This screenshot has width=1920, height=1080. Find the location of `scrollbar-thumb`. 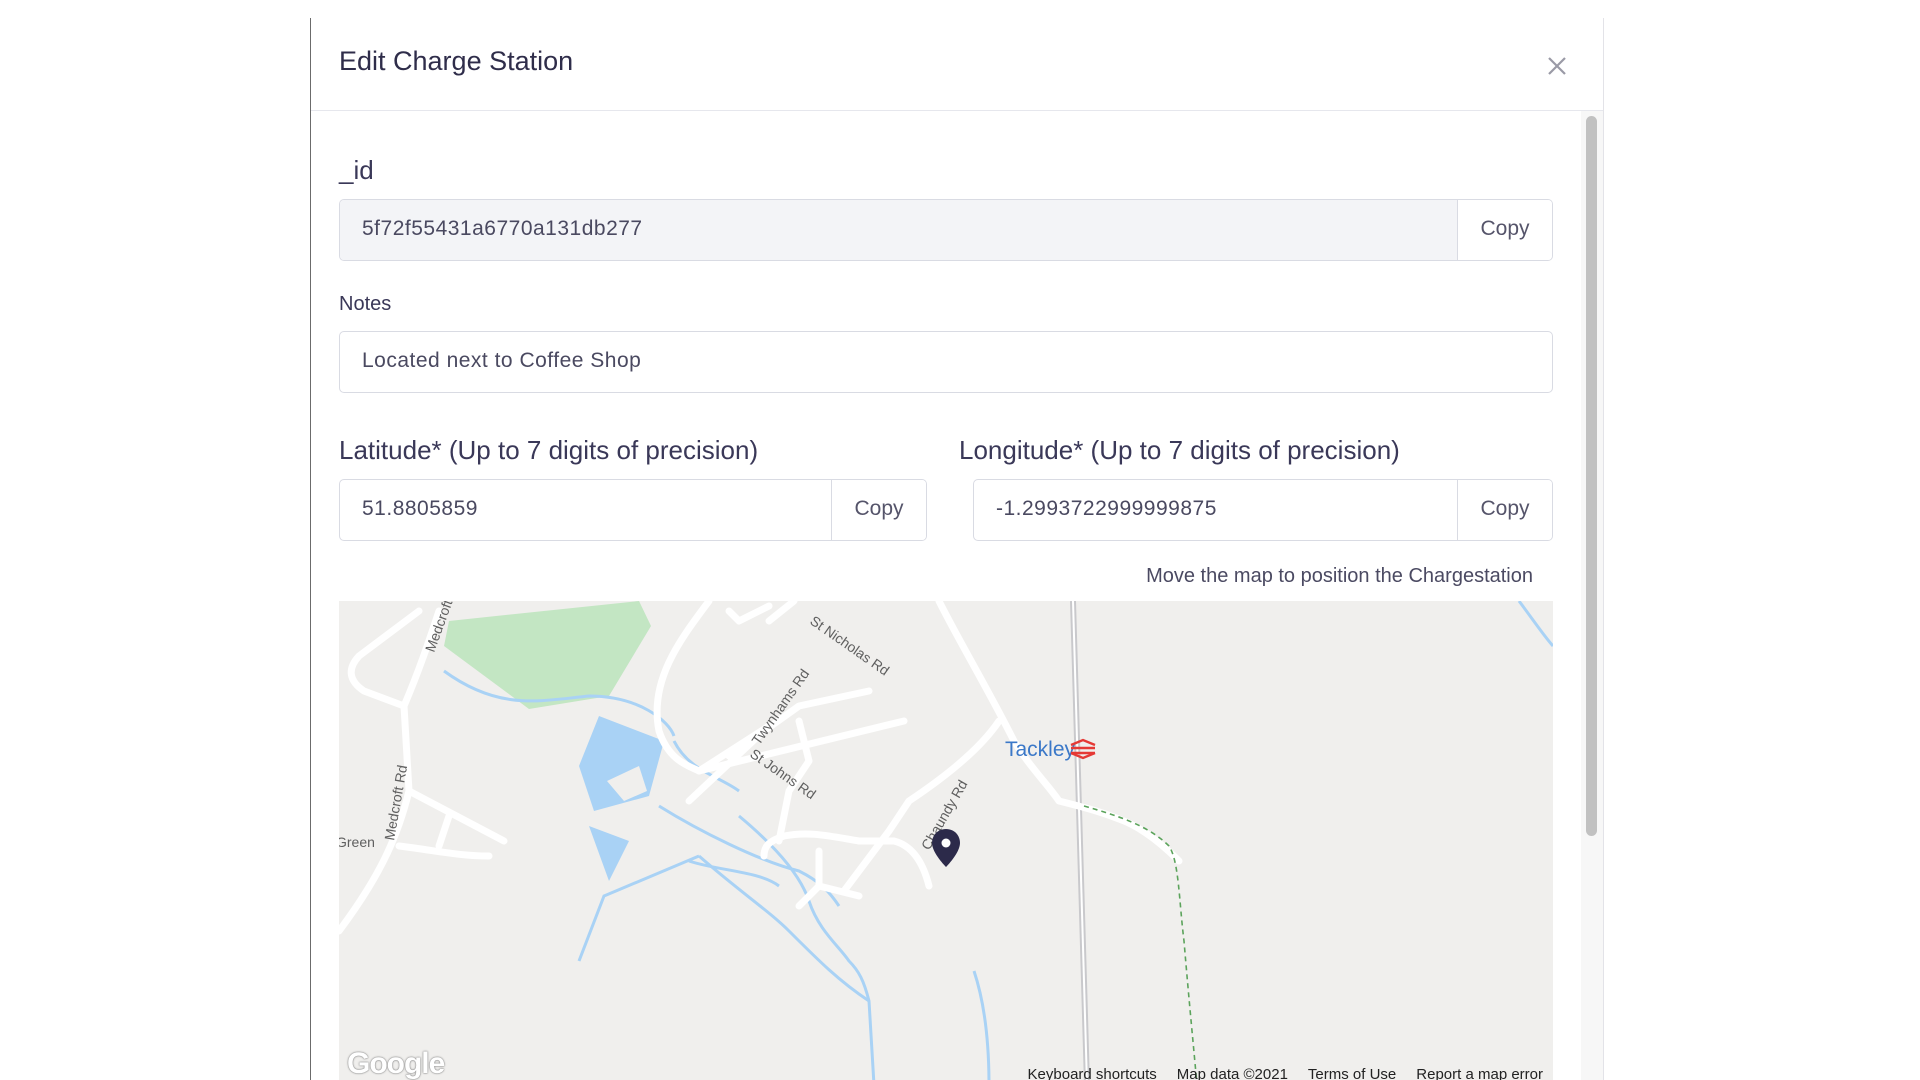

scrollbar-thumb is located at coordinates (1591, 476).